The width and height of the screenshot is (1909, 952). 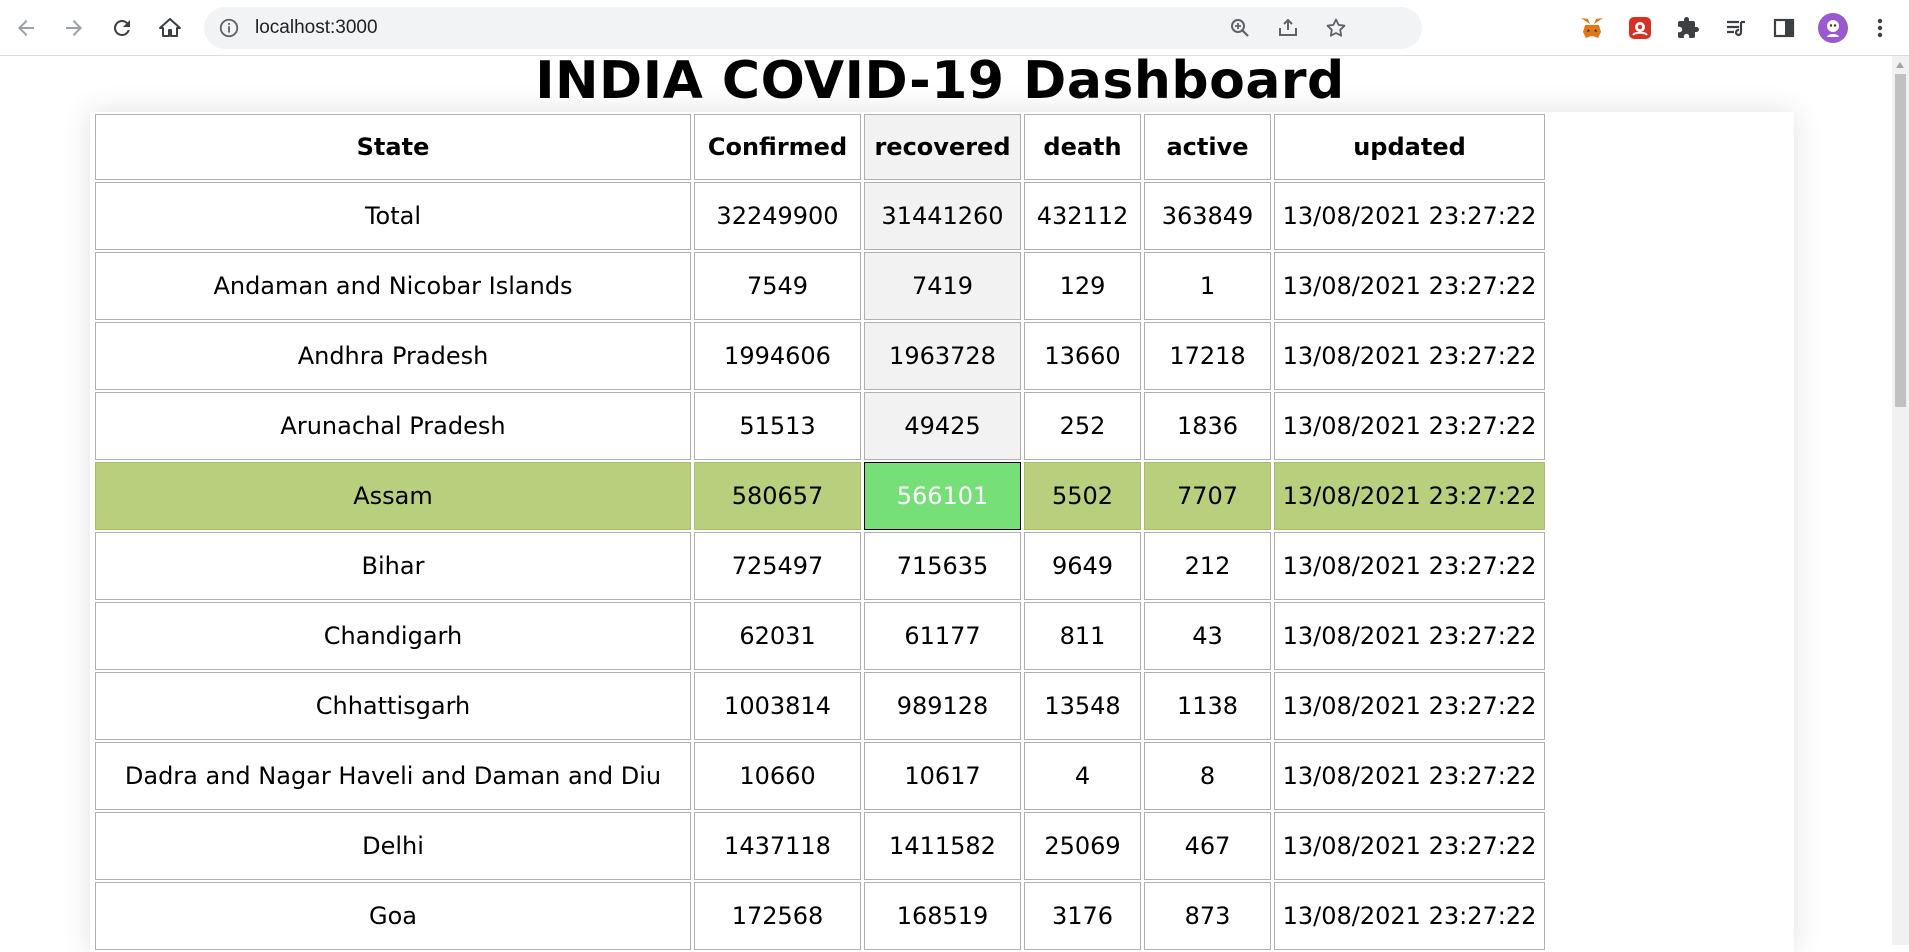 What do you see at coordinates (777, 706) in the screenshot?
I see `confirmed-cell: 1003814` at bounding box center [777, 706].